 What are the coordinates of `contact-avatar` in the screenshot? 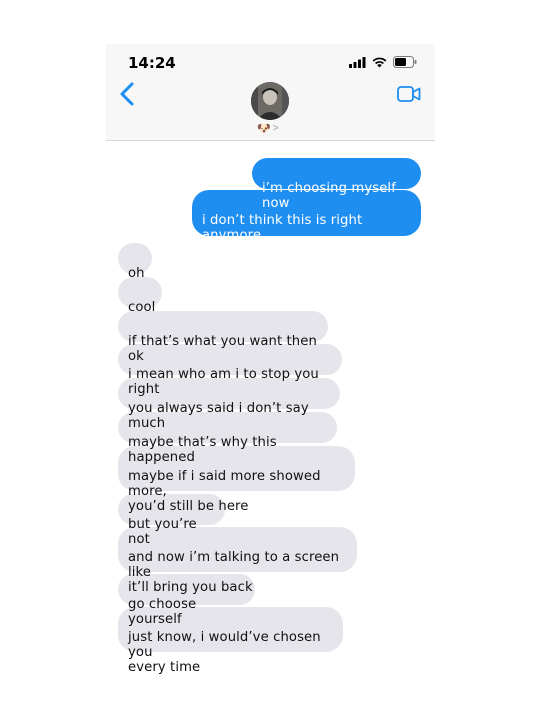 It's located at (270, 101).